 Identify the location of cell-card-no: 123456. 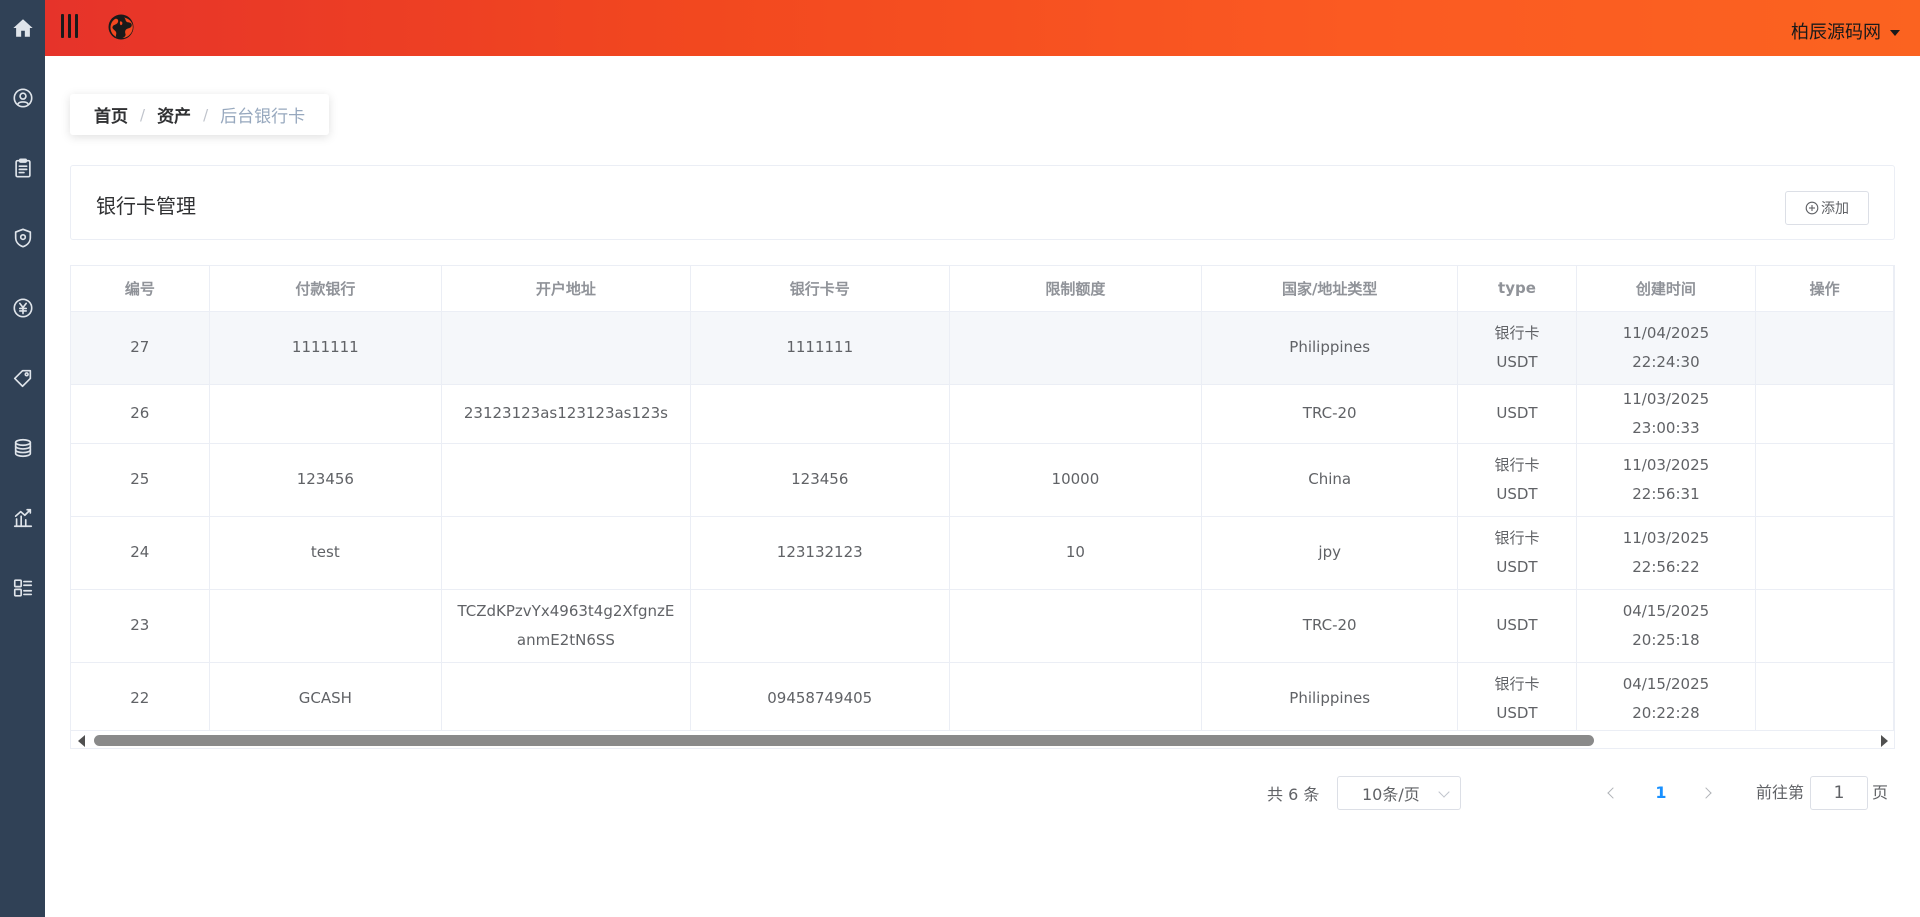
(820, 480).